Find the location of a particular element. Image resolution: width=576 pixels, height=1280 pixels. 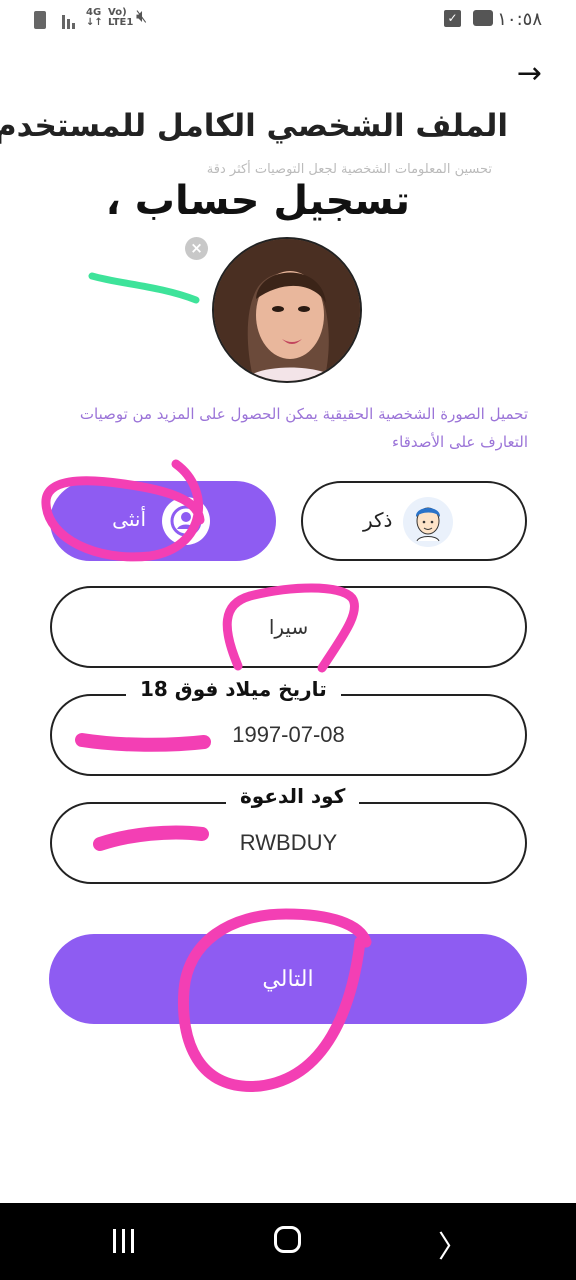

back-nav-icon: 〉 is located at coordinates (453, 1244).